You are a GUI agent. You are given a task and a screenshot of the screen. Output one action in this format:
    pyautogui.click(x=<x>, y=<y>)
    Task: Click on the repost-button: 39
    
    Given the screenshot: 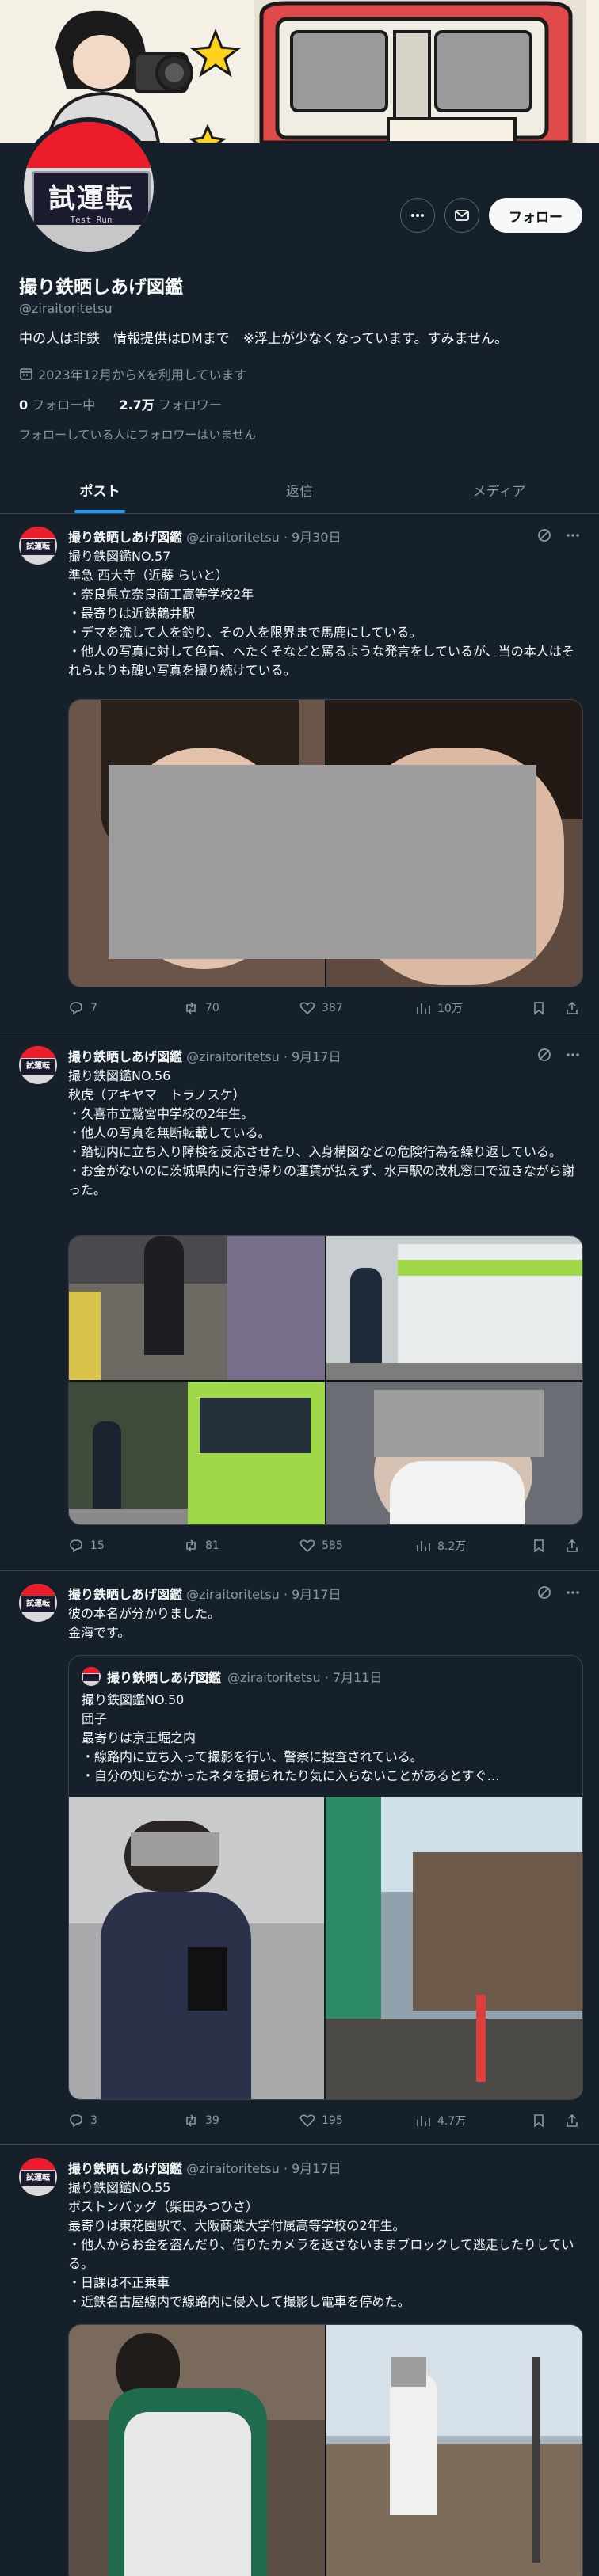 What is the action you would take?
    pyautogui.click(x=201, y=2121)
    